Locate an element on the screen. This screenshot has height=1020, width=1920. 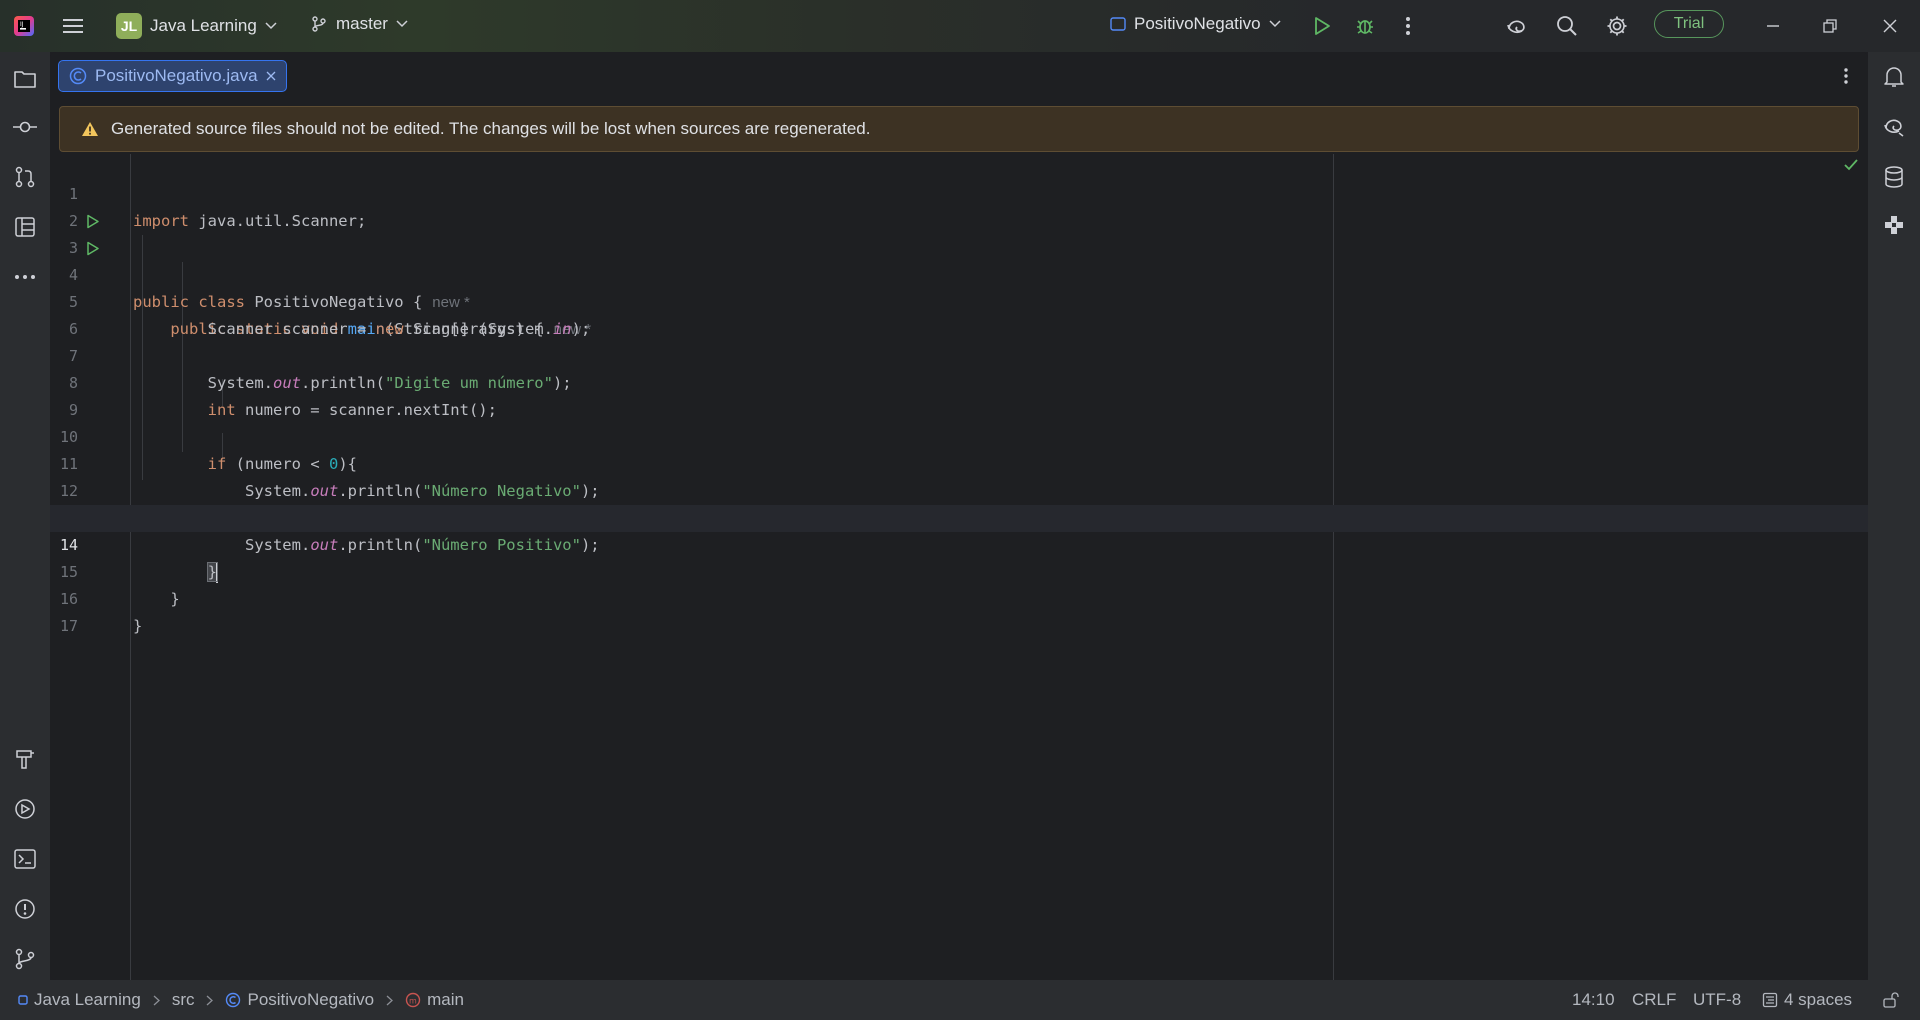
code-line: 8 int numero = scanner.nextInt(); is located at coordinates (959, 381).